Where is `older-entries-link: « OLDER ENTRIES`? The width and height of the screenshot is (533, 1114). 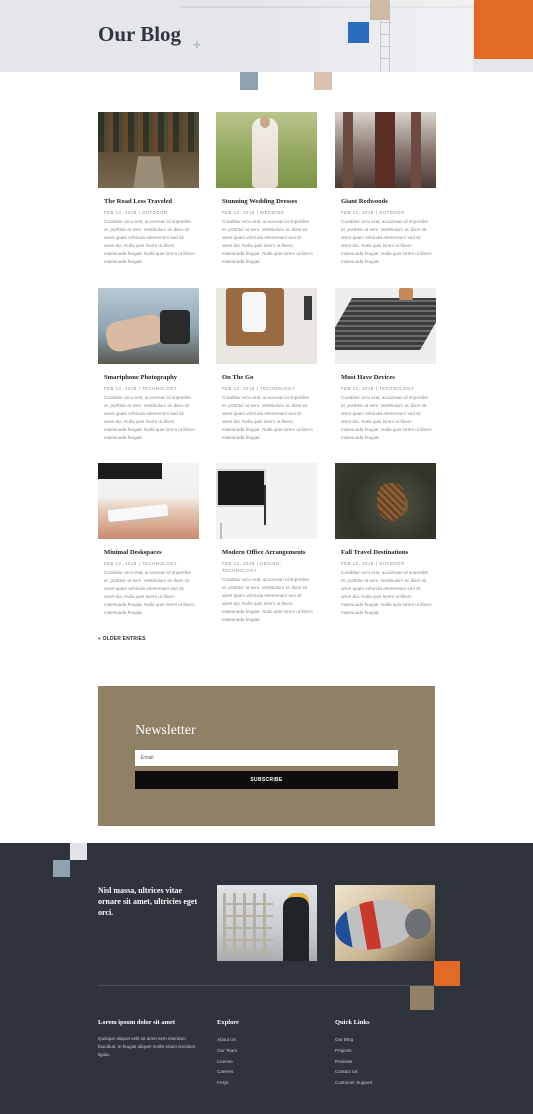 older-entries-link: « OLDER ENTRIES is located at coordinates (122, 639).